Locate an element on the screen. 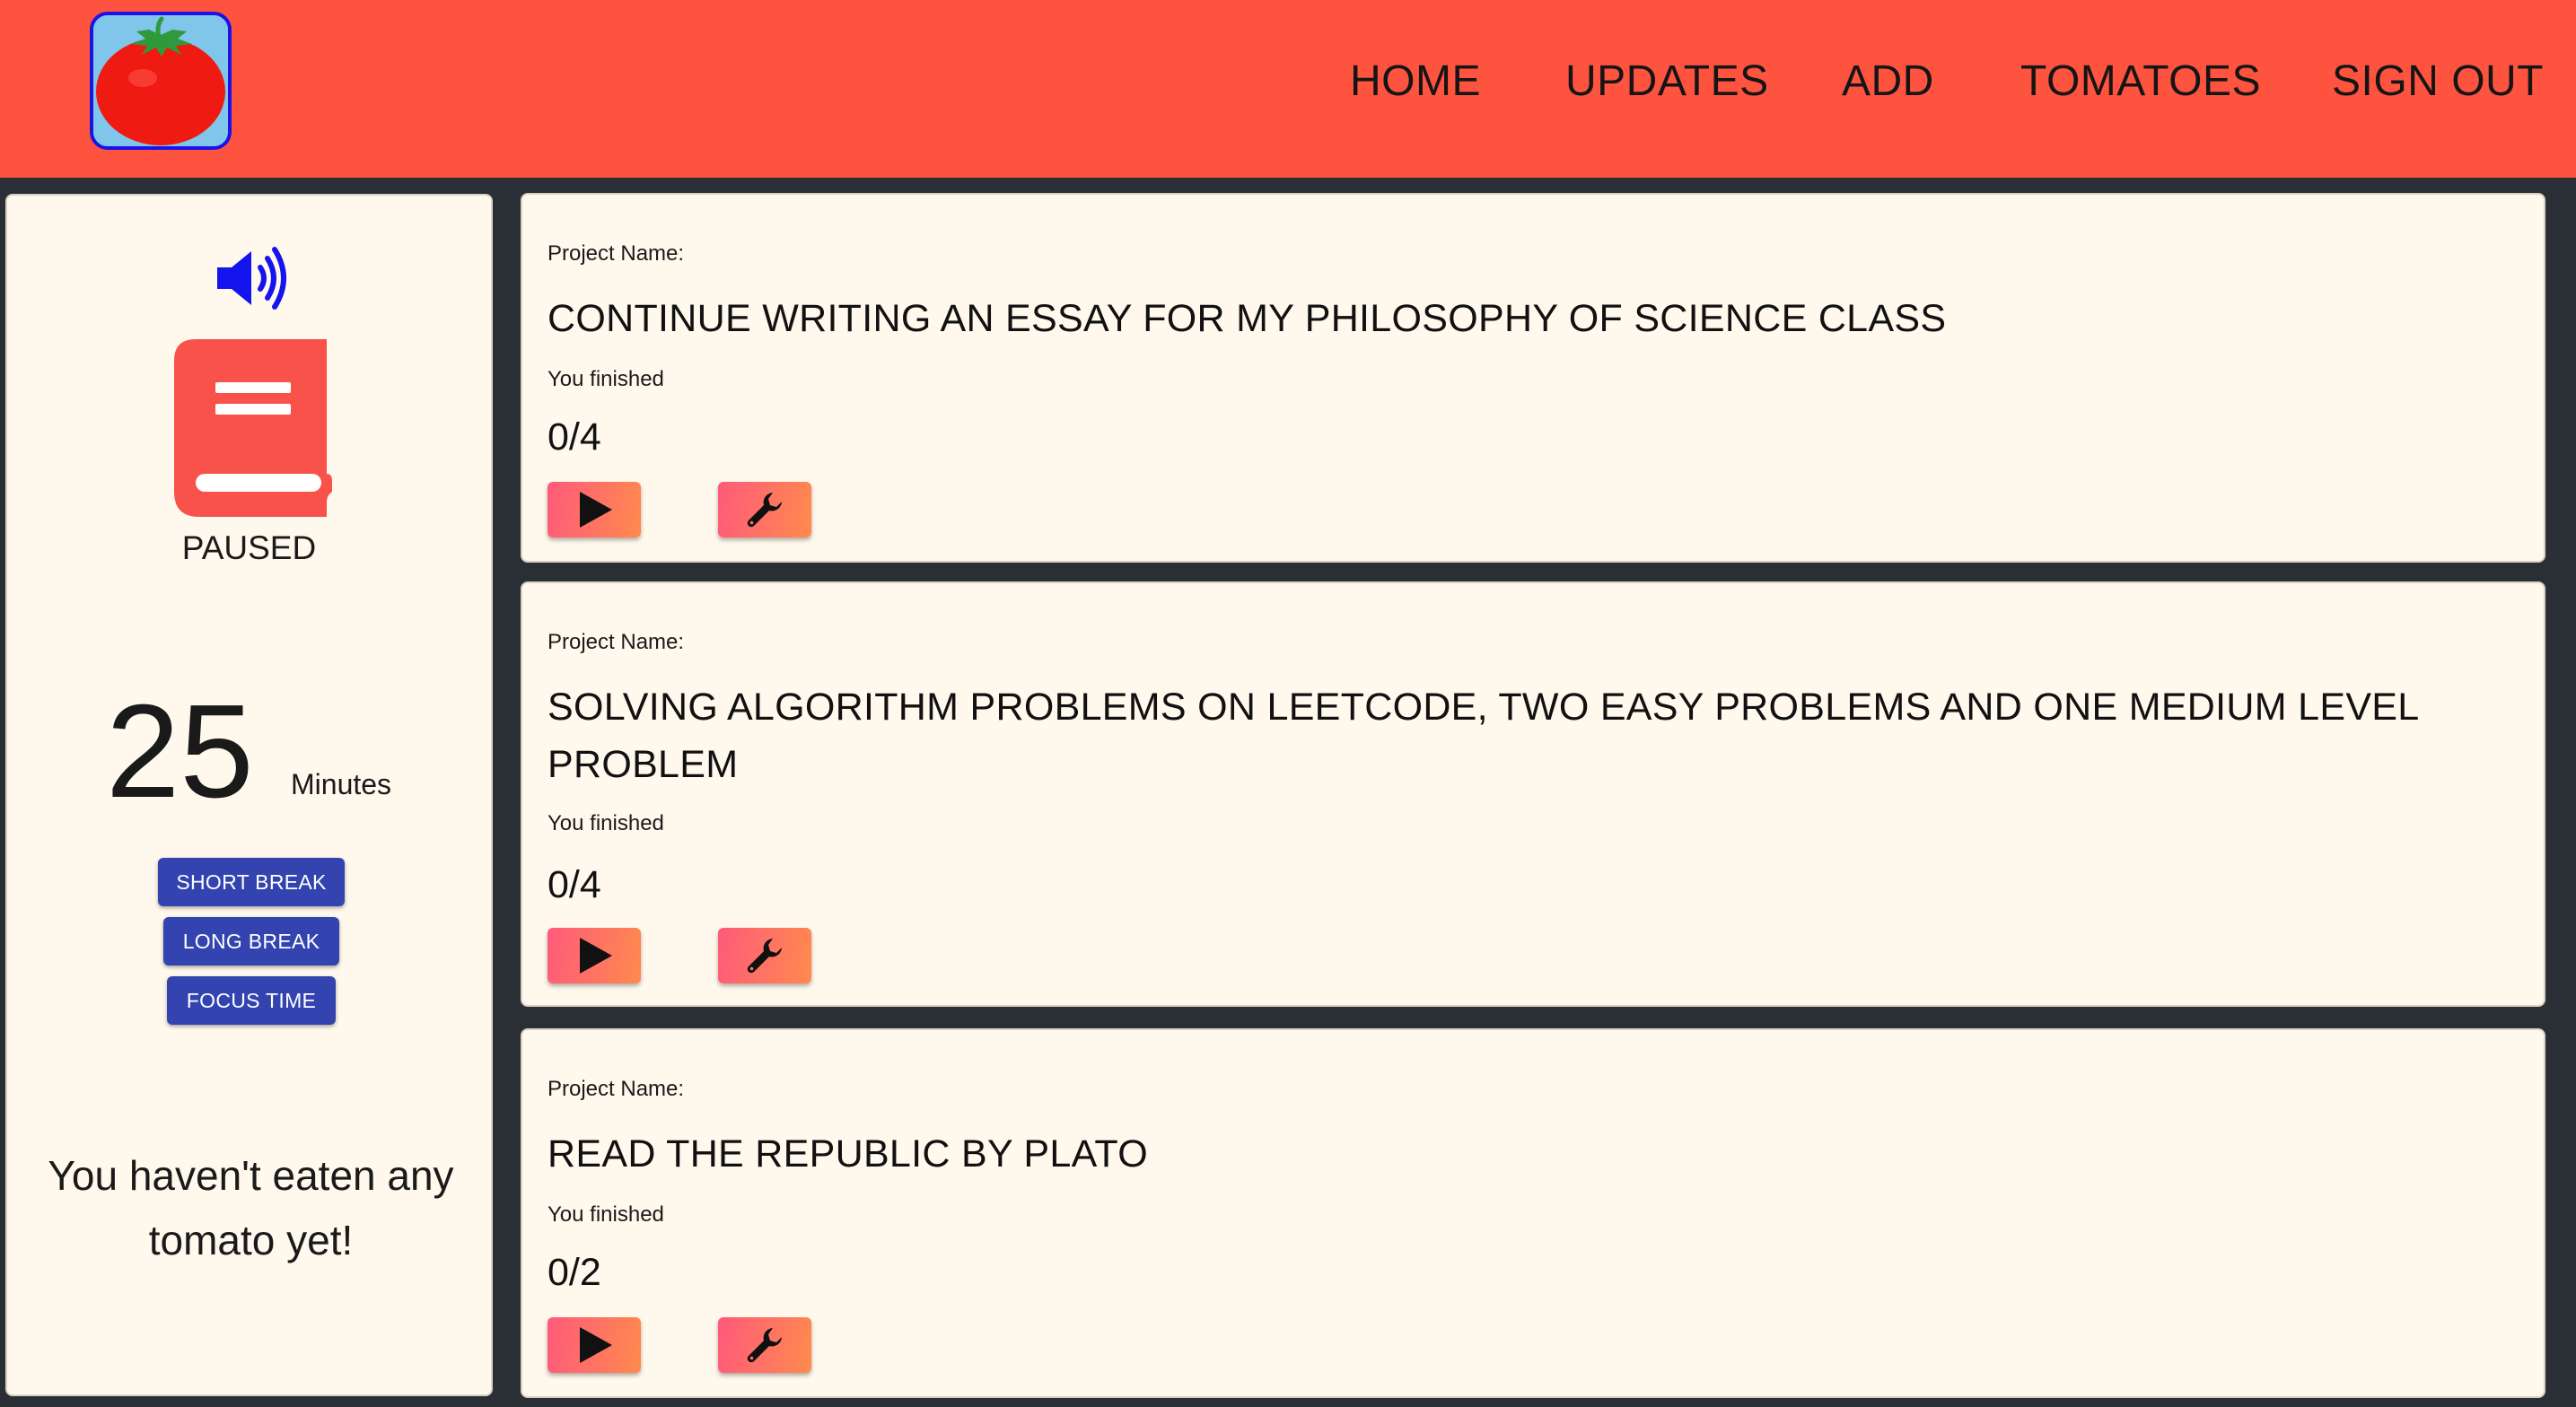 Image resolution: width=2576 pixels, height=1407 pixels. short-break-button: SHORT BREAK is located at coordinates (251, 882).